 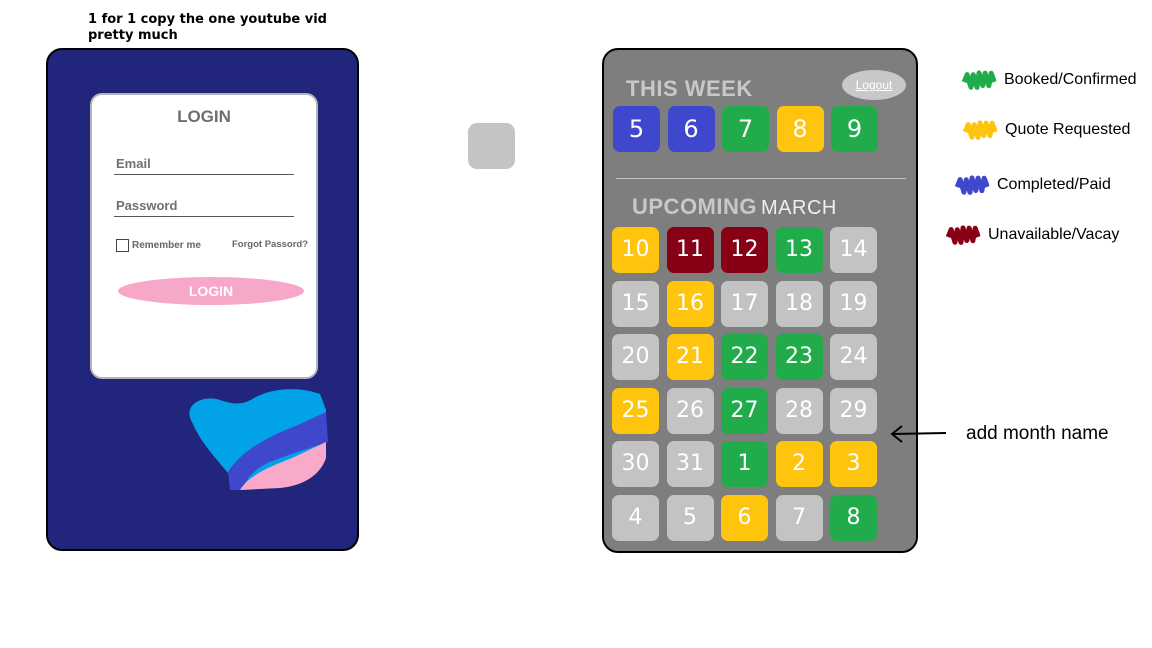 What do you see at coordinates (690, 303) in the screenshot?
I see `upcoming-day-cell: 16` at bounding box center [690, 303].